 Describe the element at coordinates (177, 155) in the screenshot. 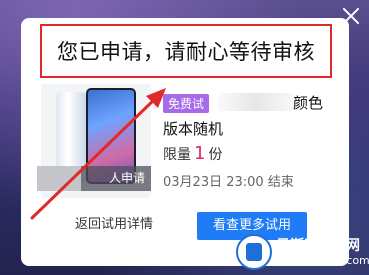

I see `limit-prefix: 限量` at that location.